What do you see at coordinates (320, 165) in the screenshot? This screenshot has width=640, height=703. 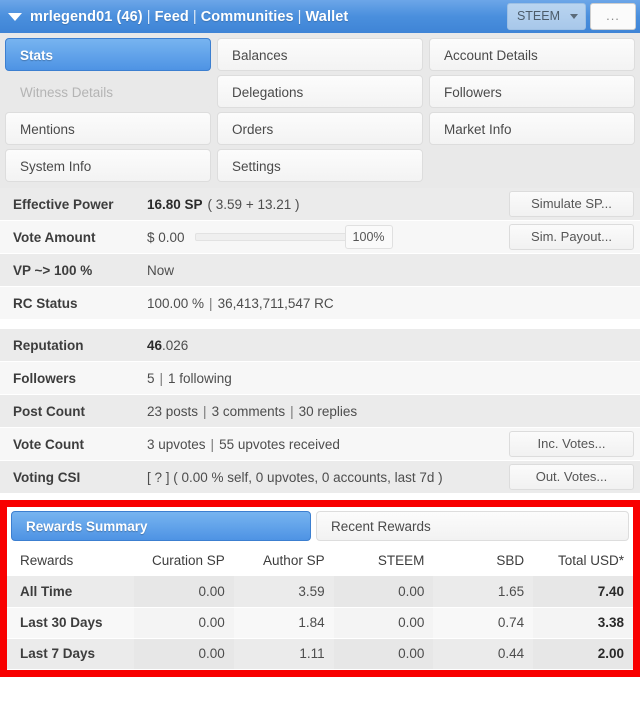 I see `tab-settings: Settings` at bounding box center [320, 165].